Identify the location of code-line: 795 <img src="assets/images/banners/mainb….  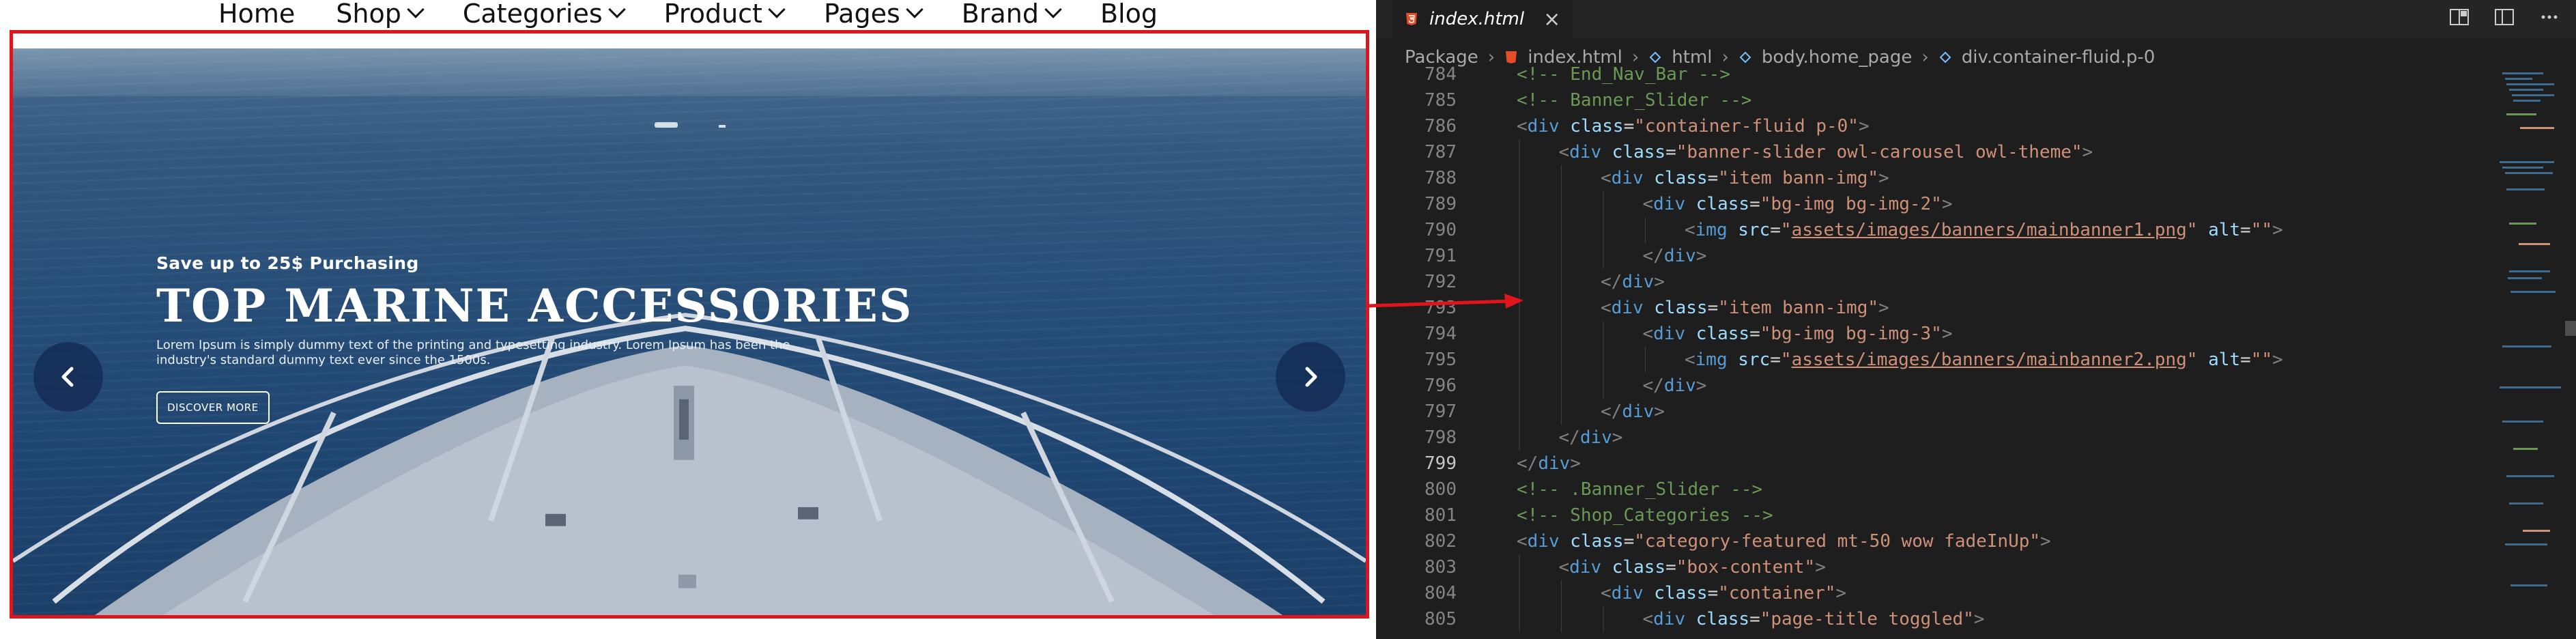
(1929, 360).